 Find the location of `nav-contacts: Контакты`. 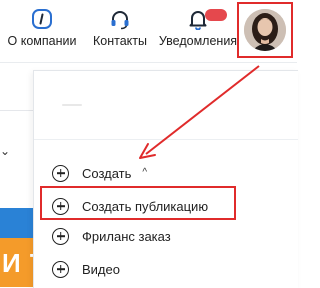

nav-contacts: Контакты is located at coordinates (120, 33).